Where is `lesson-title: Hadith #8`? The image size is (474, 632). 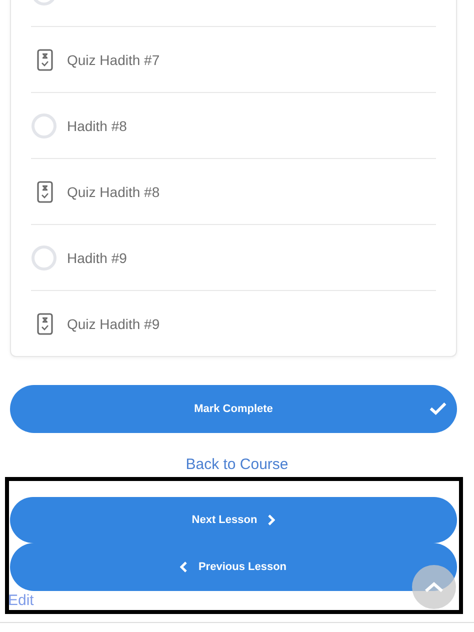
lesson-title: Hadith #8 is located at coordinates (97, 126).